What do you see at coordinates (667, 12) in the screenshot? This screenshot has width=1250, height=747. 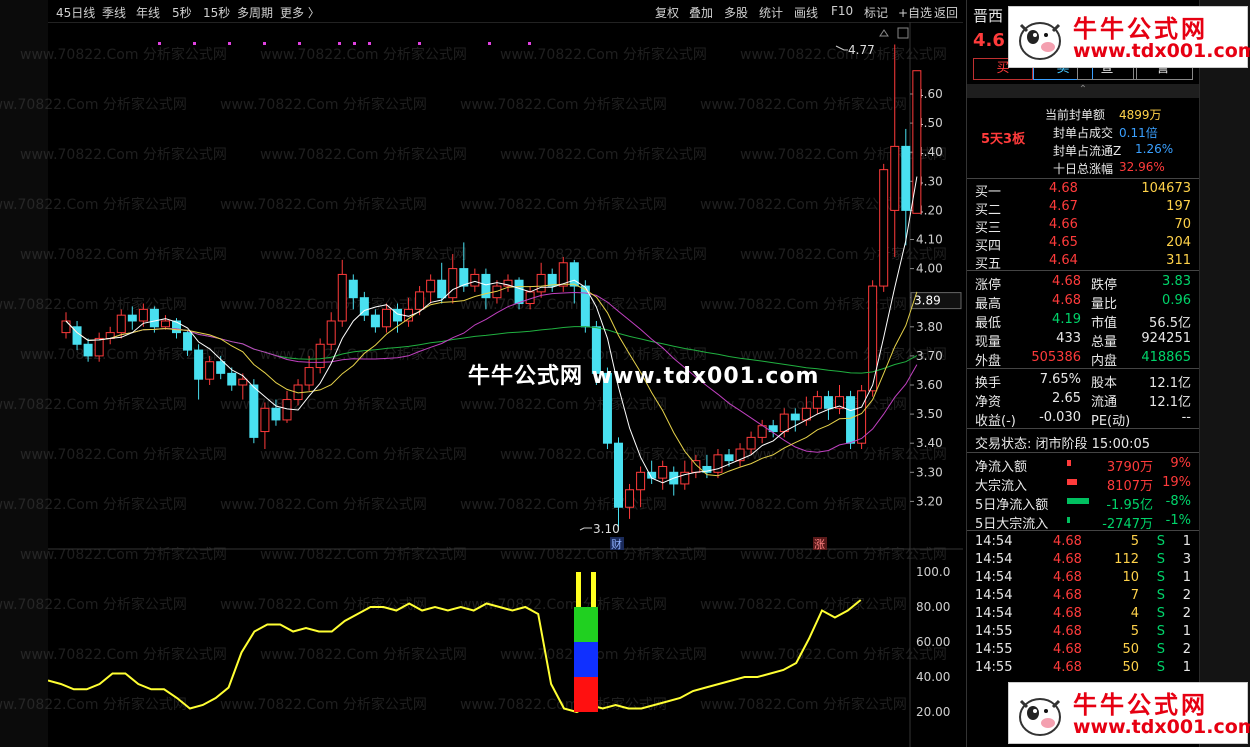 I see `adjust-button: 复权` at bounding box center [667, 12].